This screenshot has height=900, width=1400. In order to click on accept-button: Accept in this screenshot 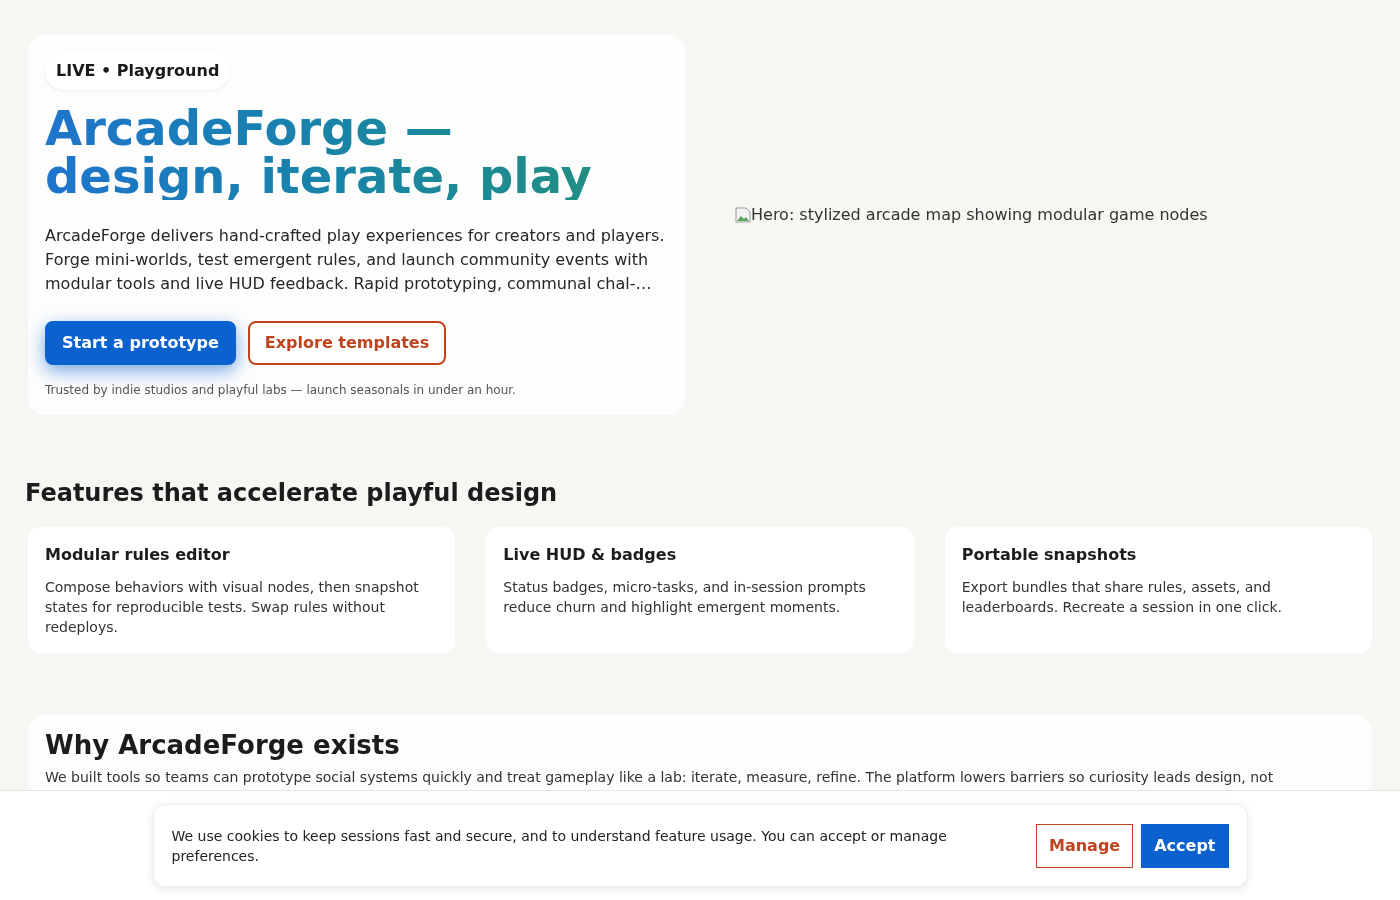, I will do `click(1185, 845)`.